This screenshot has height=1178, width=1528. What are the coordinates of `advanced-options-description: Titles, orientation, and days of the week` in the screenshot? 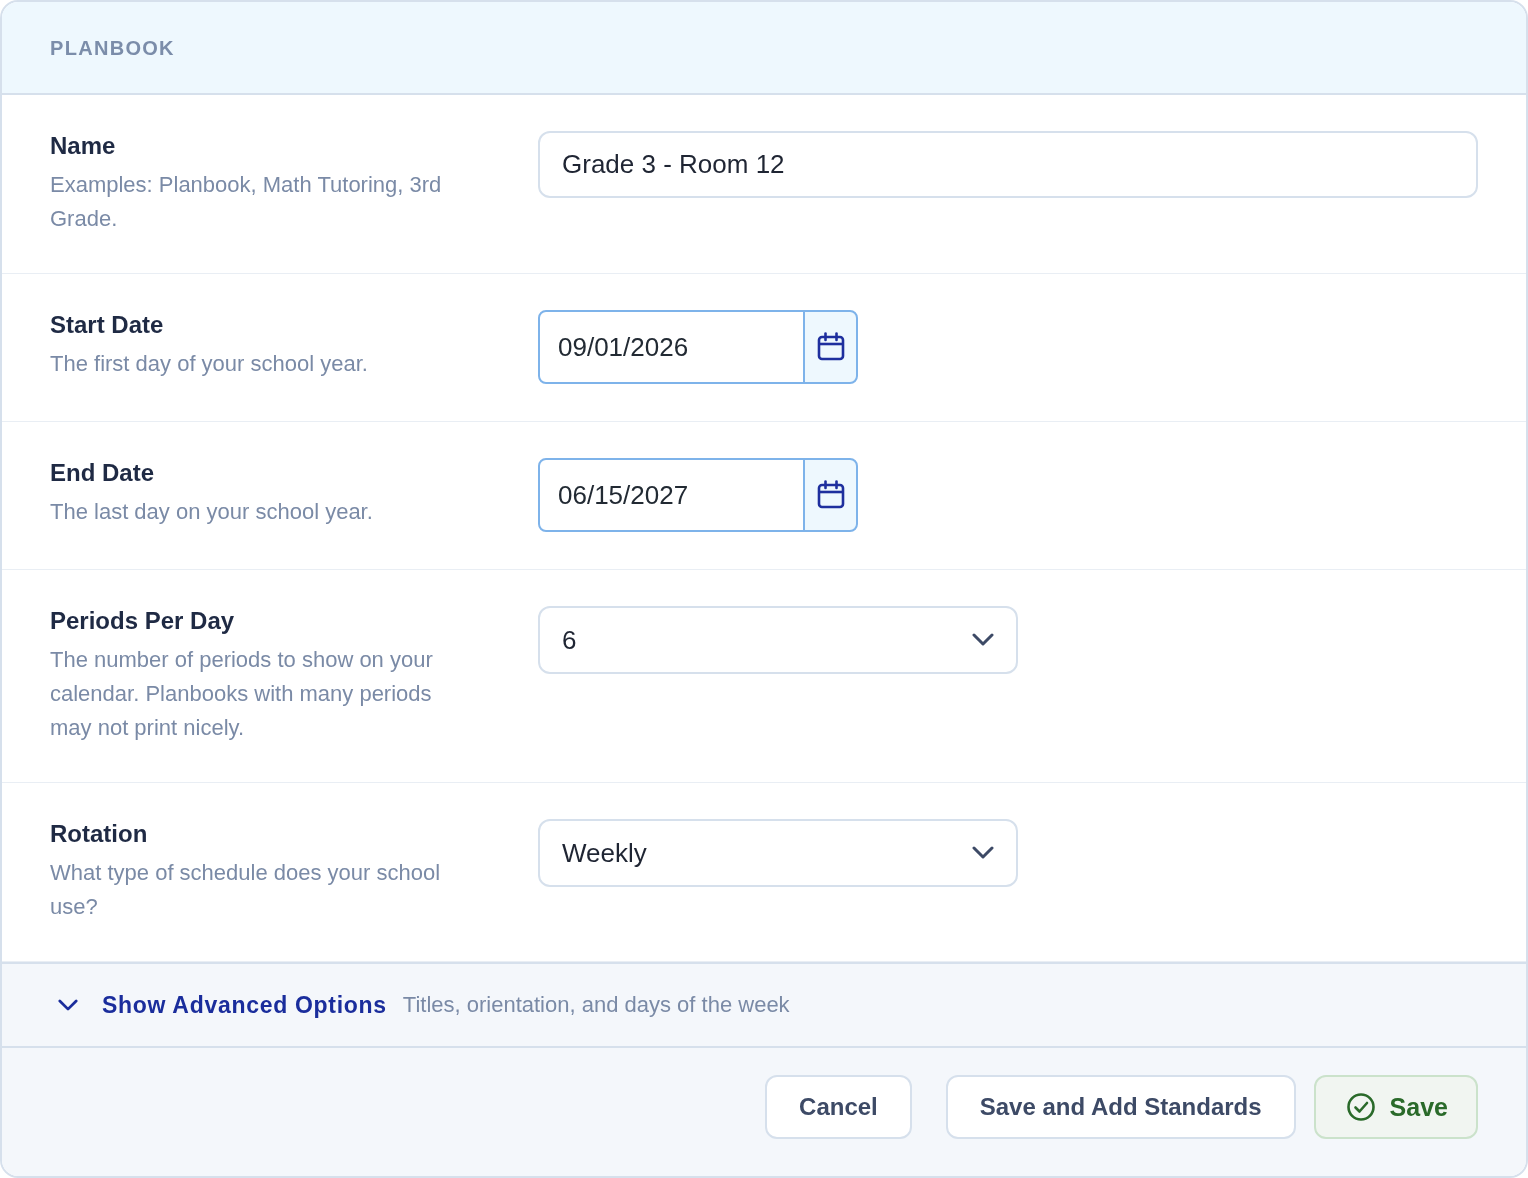 It's located at (596, 1005).